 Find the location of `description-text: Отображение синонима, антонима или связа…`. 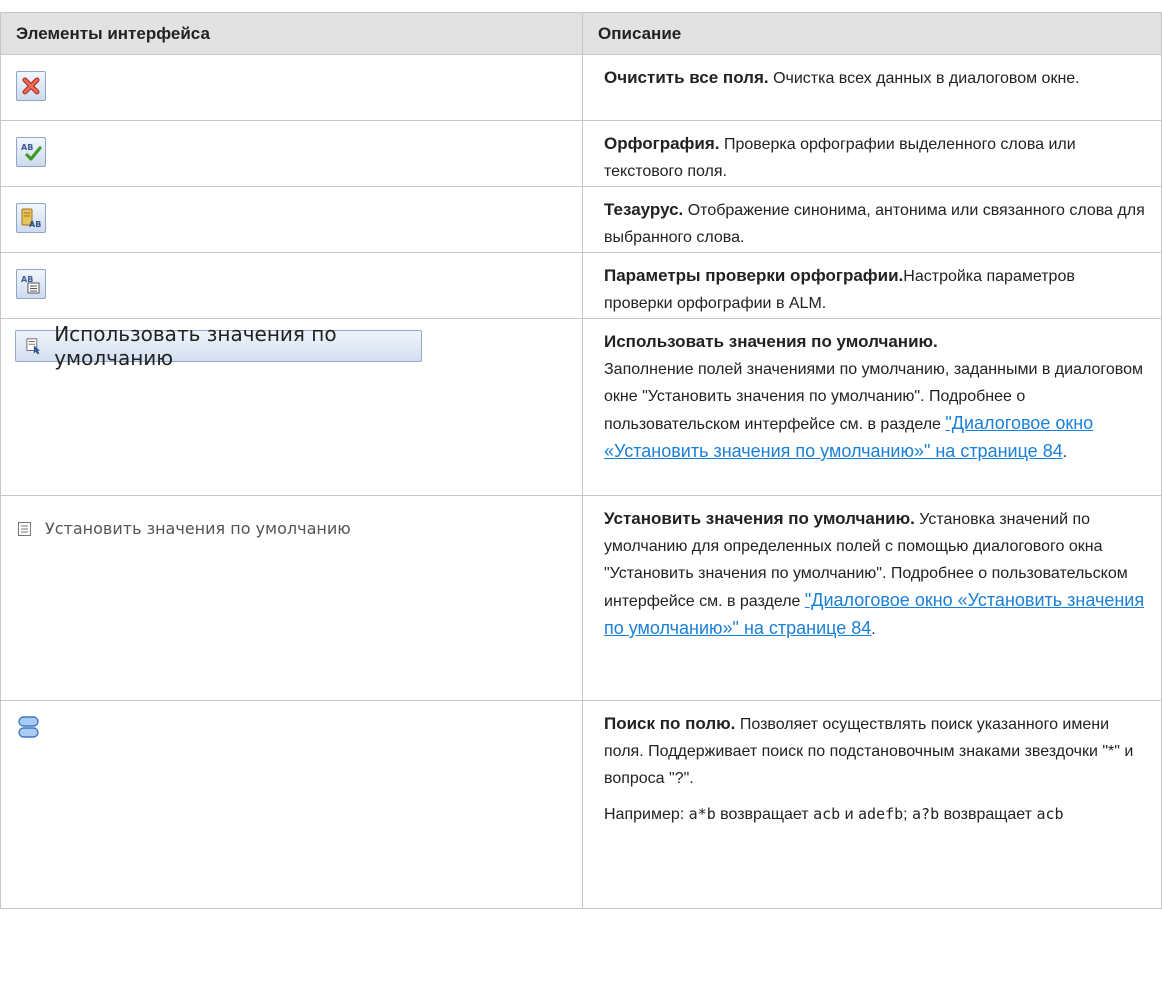

description-text: Отображение синонима, антонима или связа… is located at coordinates (874, 224).